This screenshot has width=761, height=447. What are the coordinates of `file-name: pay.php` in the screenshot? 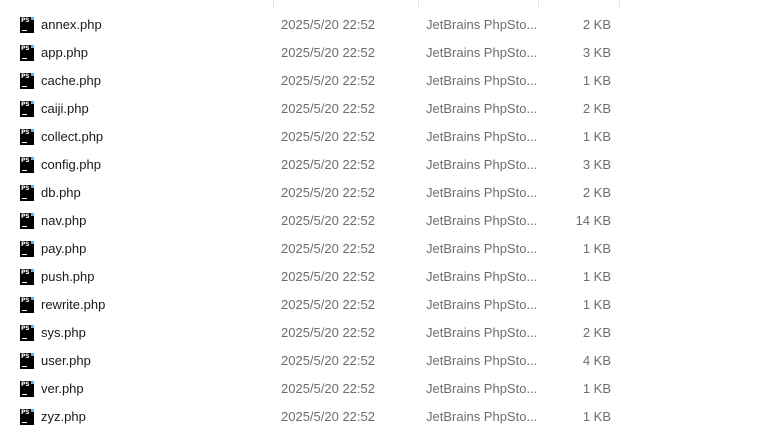 It's located at (63, 249).